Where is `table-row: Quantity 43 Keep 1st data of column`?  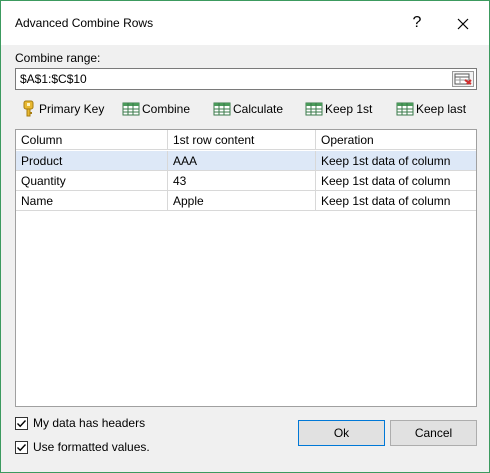
table-row: Quantity 43 Keep 1st data of column is located at coordinates (246, 181).